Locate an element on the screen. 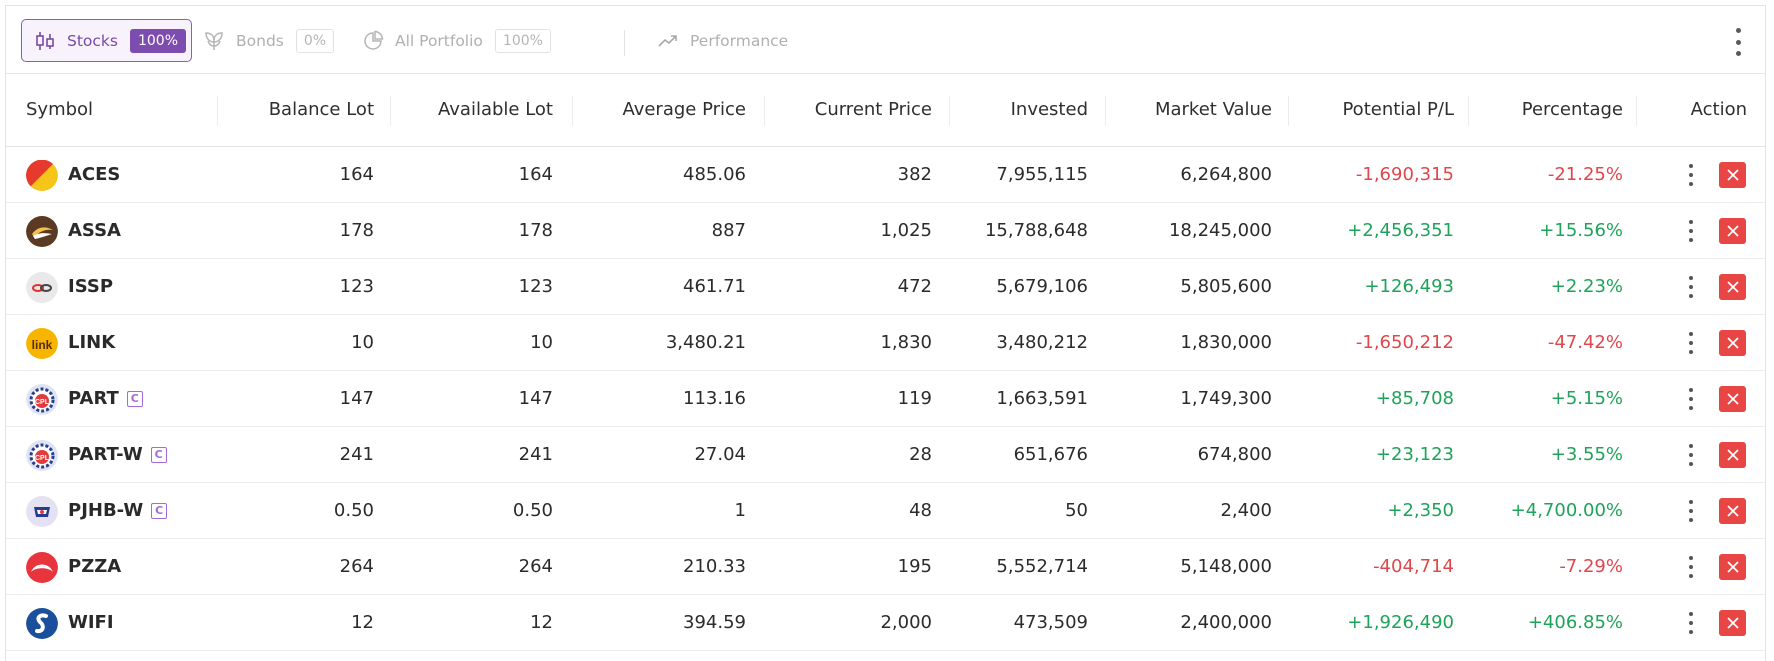  ticker-symbol: ACES is located at coordinates (94, 174).